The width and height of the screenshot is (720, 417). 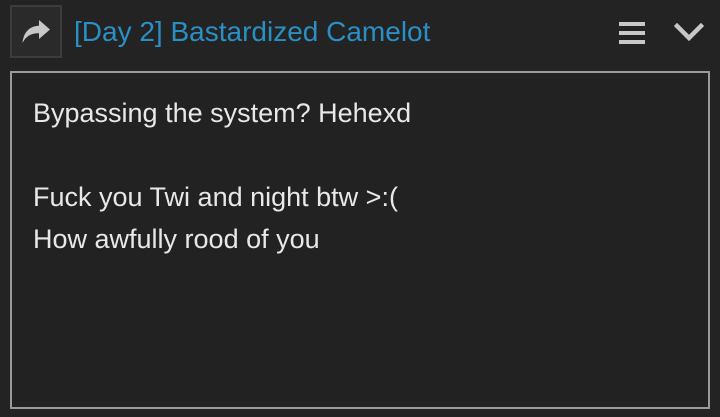 I want to click on collapse-button, so click(x=689, y=33).